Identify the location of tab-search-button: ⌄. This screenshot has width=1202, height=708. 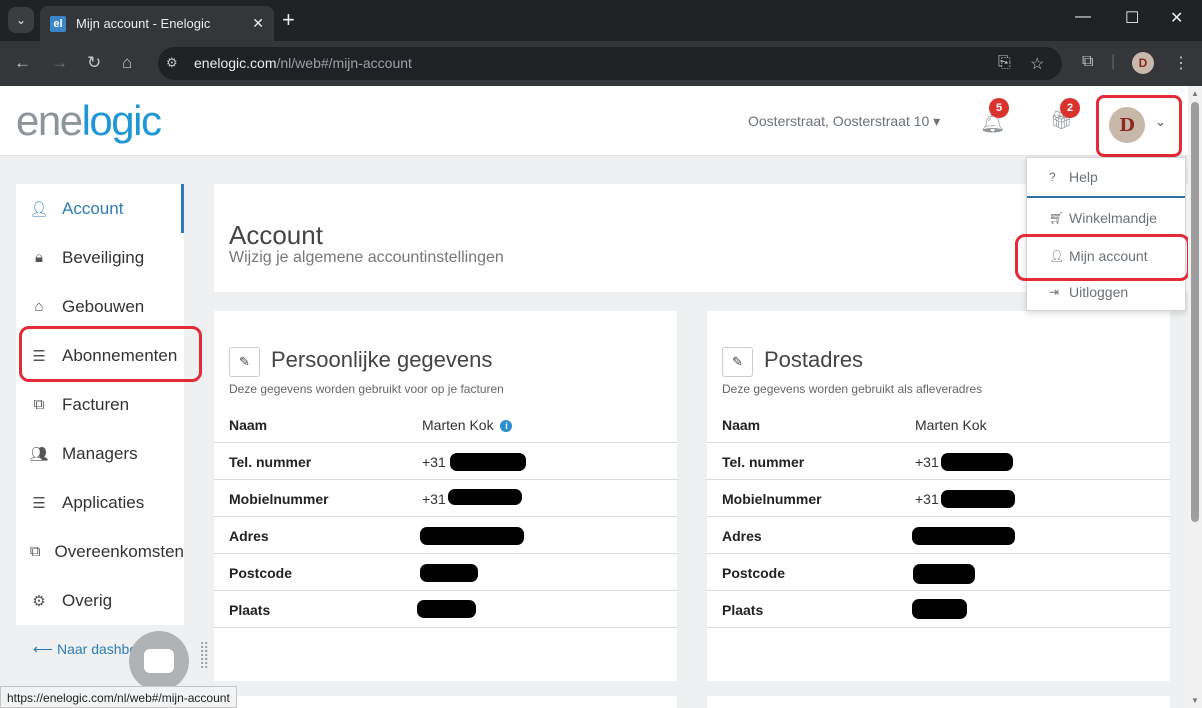
(21, 20).